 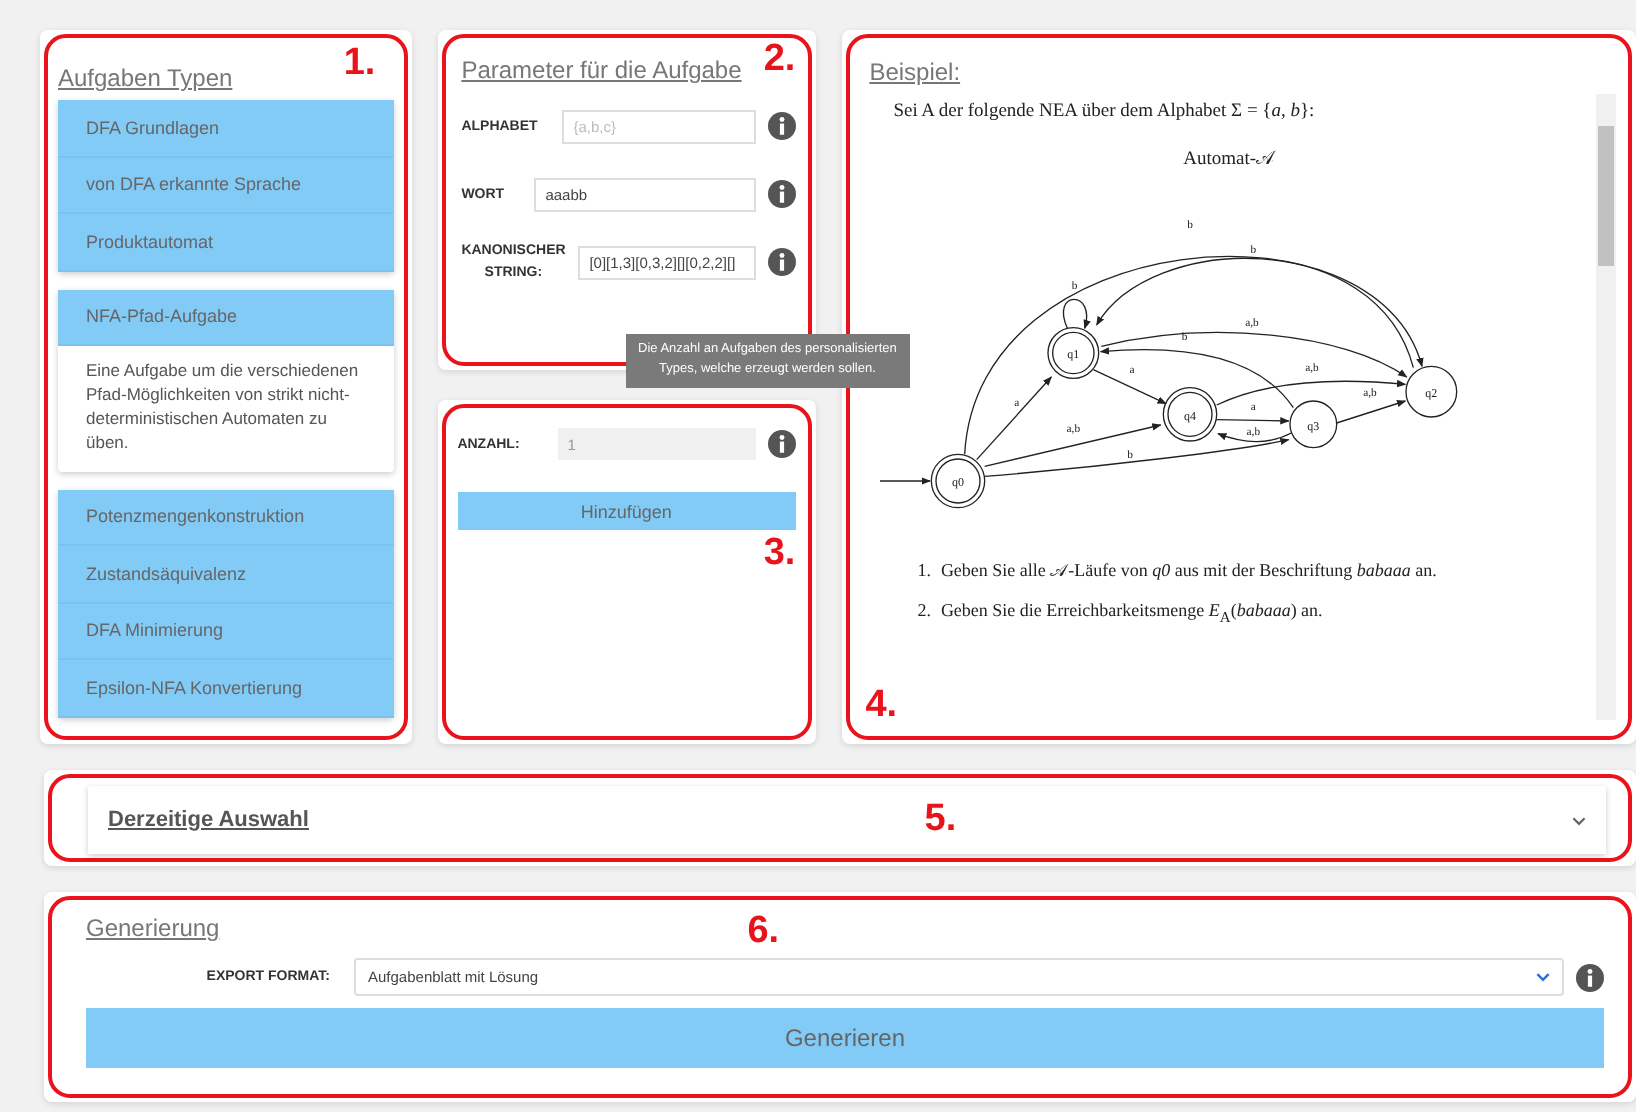 What do you see at coordinates (226, 632) in the screenshot?
I see `task-type-item: DFA Minimierung` at bounding box center [226, 632].